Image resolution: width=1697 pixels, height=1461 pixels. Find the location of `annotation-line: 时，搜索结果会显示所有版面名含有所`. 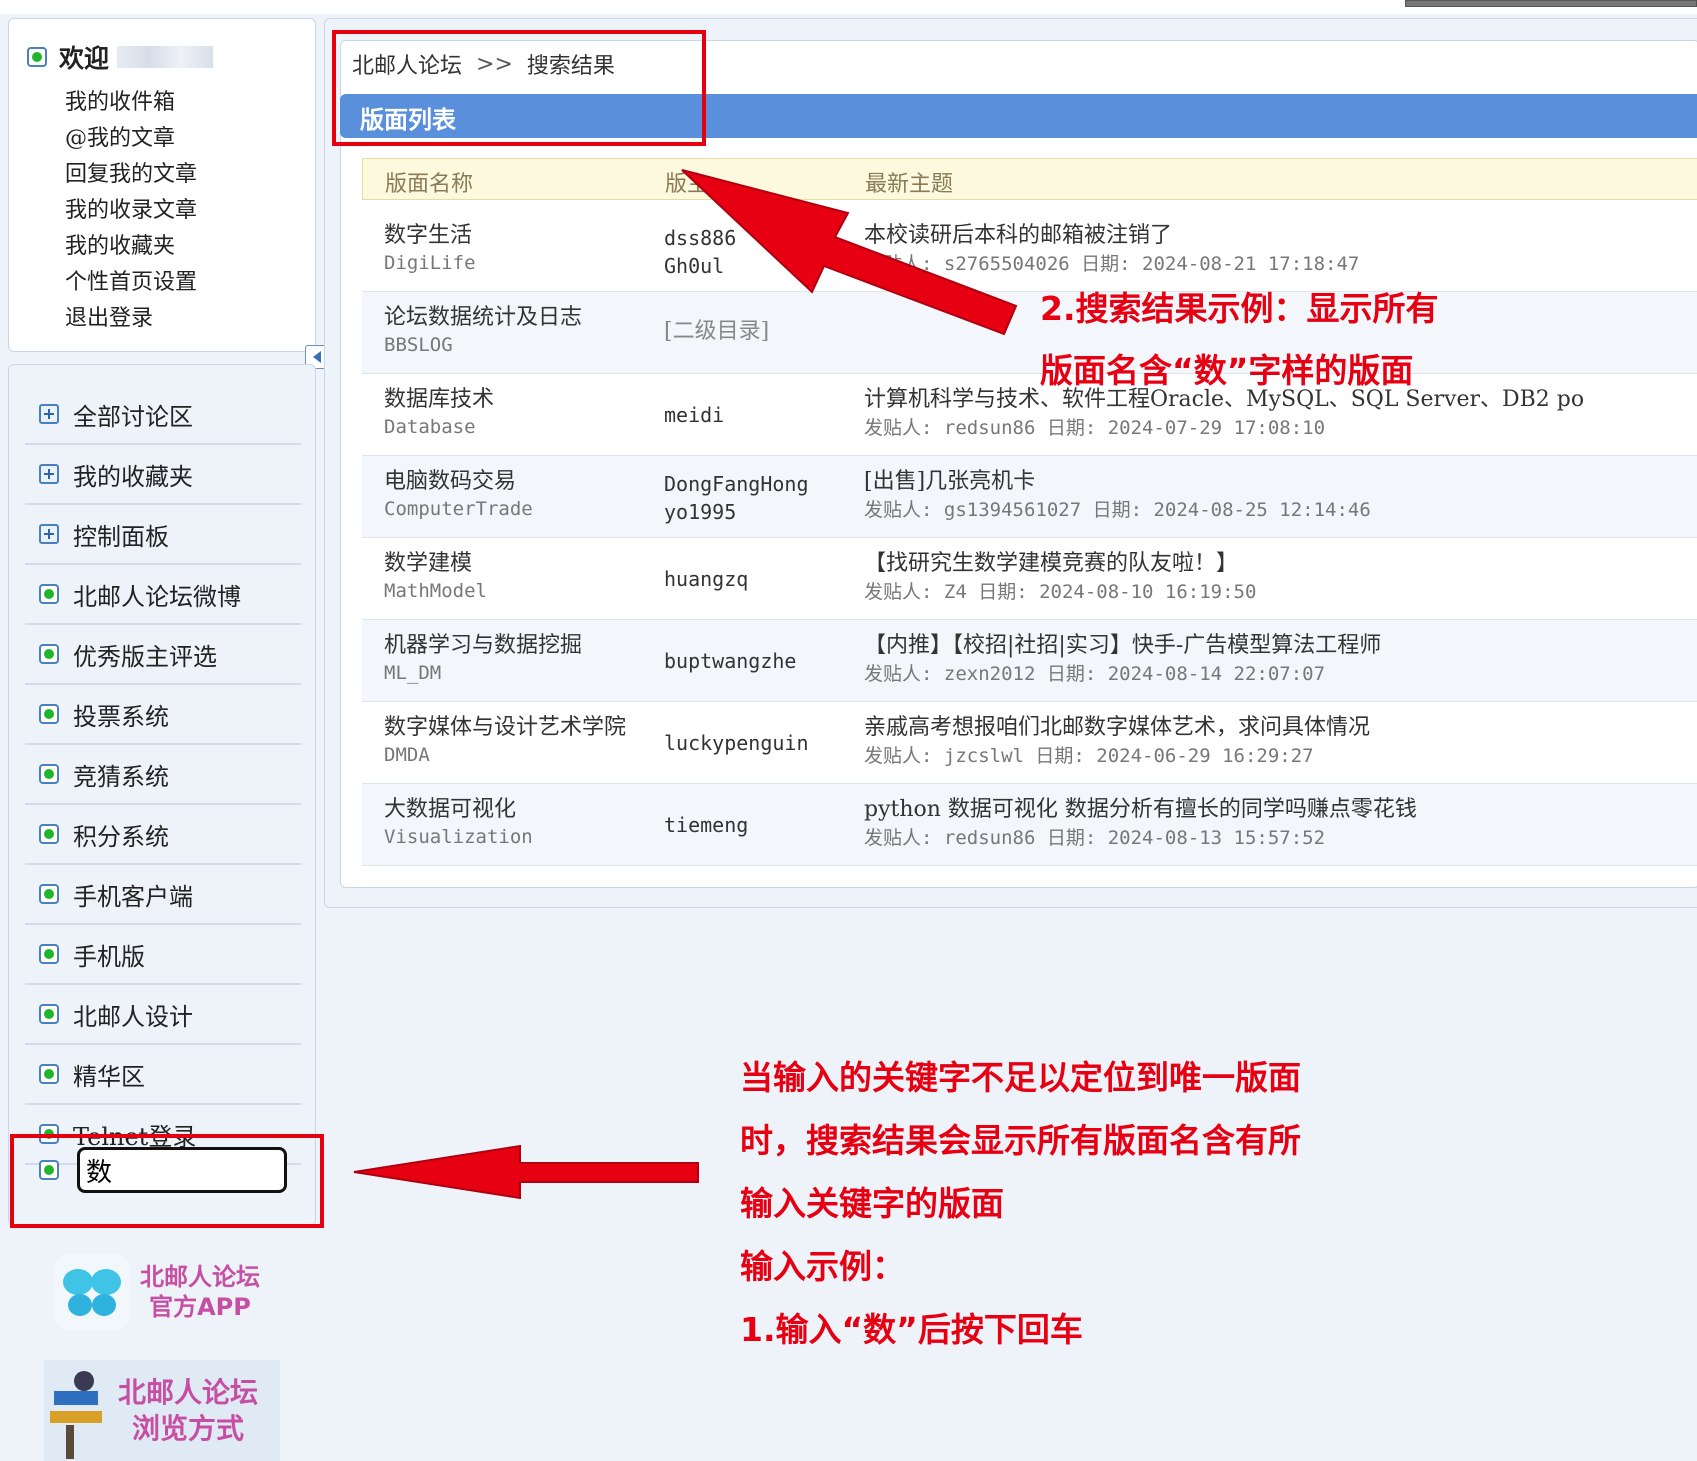

annotation-line: 时，搜索结果会显示所有版面名含有所 is located at coordinates (1020, 1140).